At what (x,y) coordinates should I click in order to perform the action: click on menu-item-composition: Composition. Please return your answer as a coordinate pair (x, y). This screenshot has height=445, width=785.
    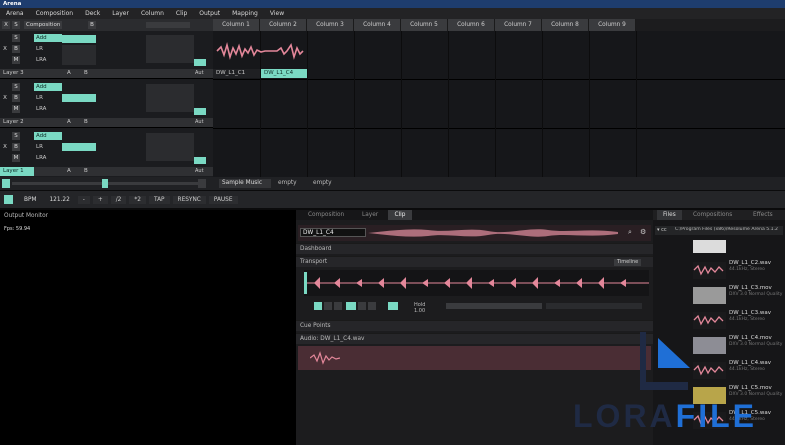
    Looking at the image, I should click on (54, 13).